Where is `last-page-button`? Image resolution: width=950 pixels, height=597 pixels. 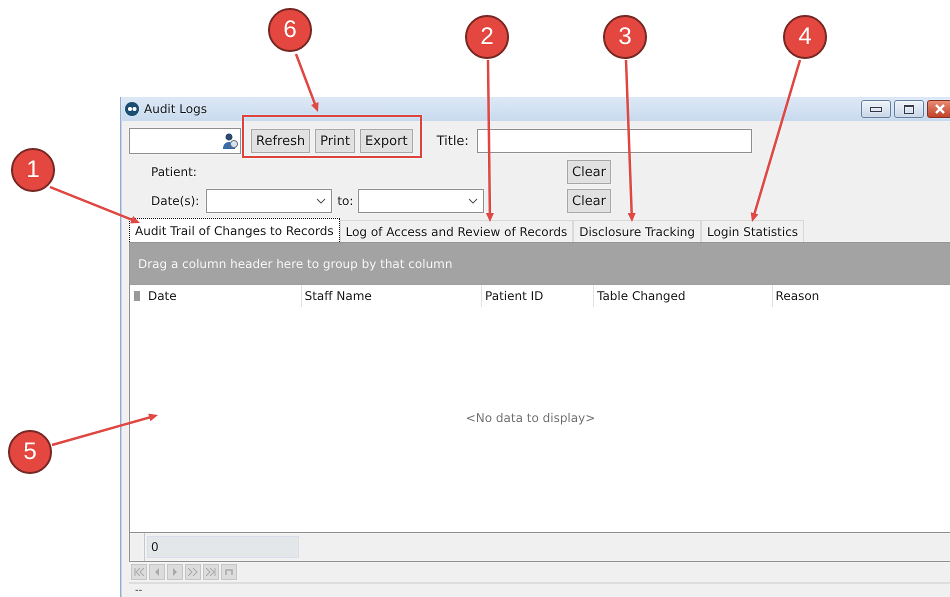 last-page-button is located at coordinates (211, 572).